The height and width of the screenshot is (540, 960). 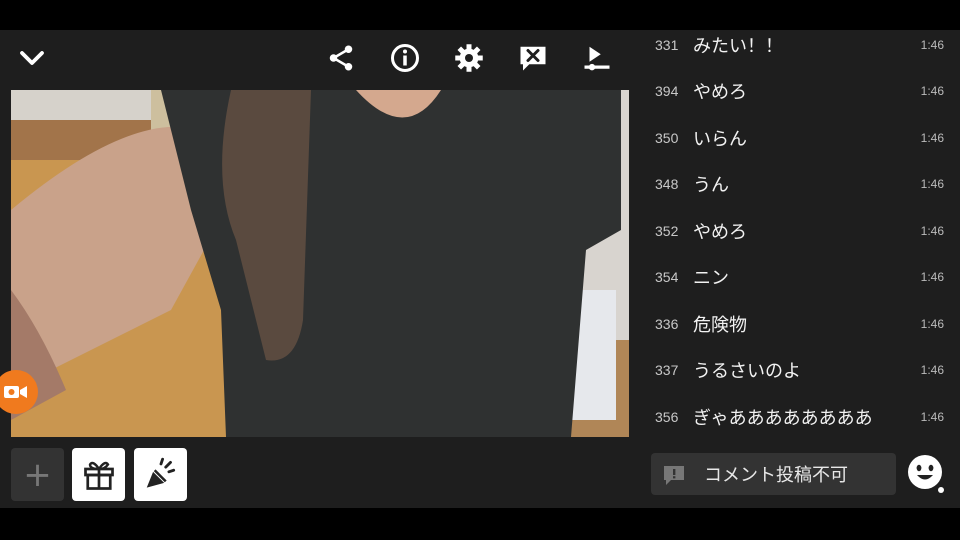 What do you see at coordinates (800, 277) in the screenshot?
I see `comment-row: 354 ニン 1:46` at bounding box center [800, 277].